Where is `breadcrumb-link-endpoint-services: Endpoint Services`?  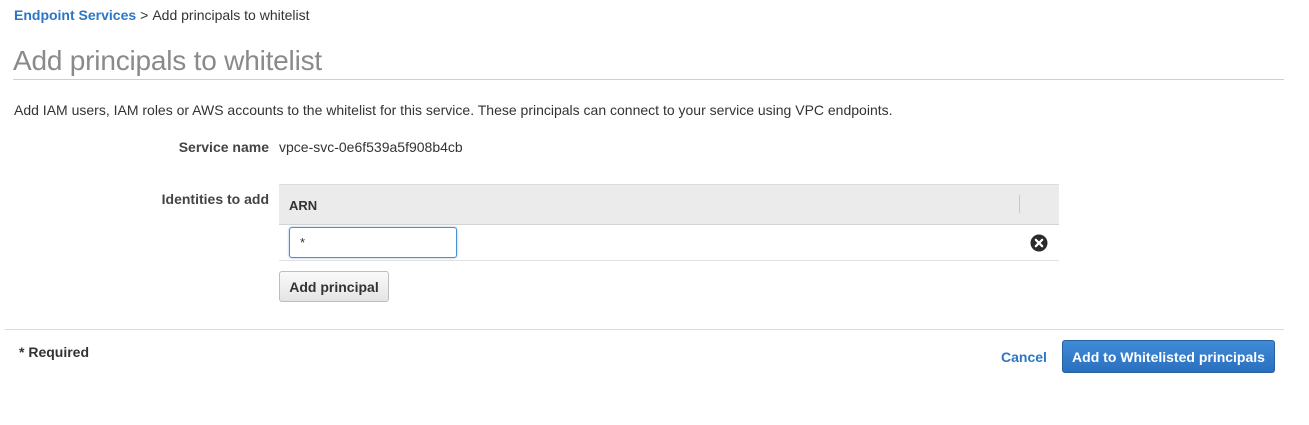
breadcrumb-link-endpoint-services: Endpoint Services is located at coordinates (75, 15).